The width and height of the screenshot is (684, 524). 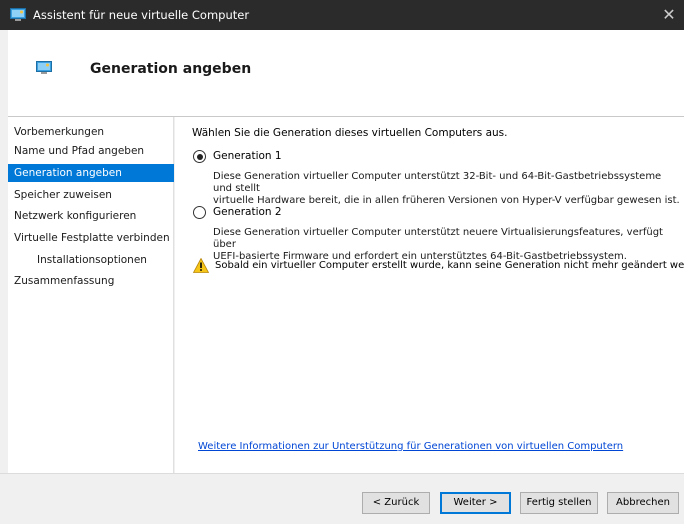 I want to click on cancel-button: Abbrechen, so click(x=643, y=503).